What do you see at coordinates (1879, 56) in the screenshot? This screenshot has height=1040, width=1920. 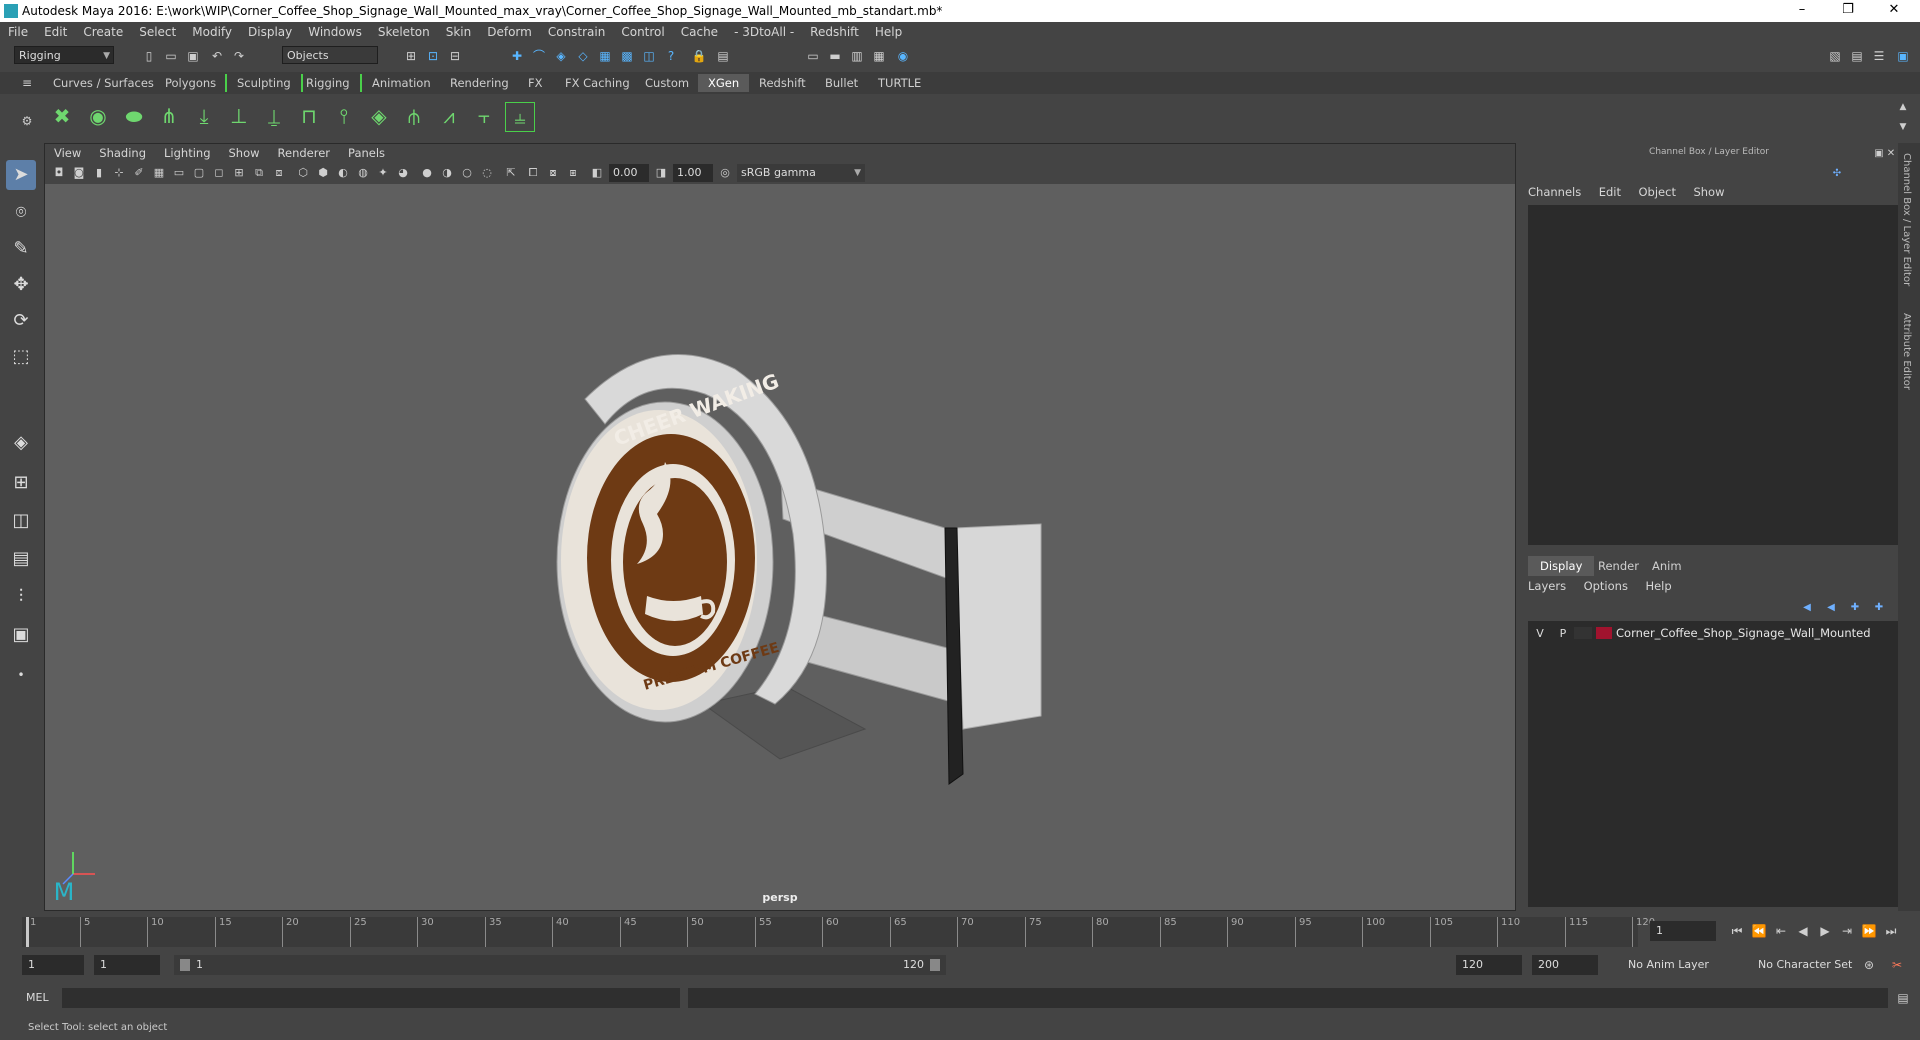 I see `tool-settings-toggle-icon: ☰` at bounding box center [1879, 56].